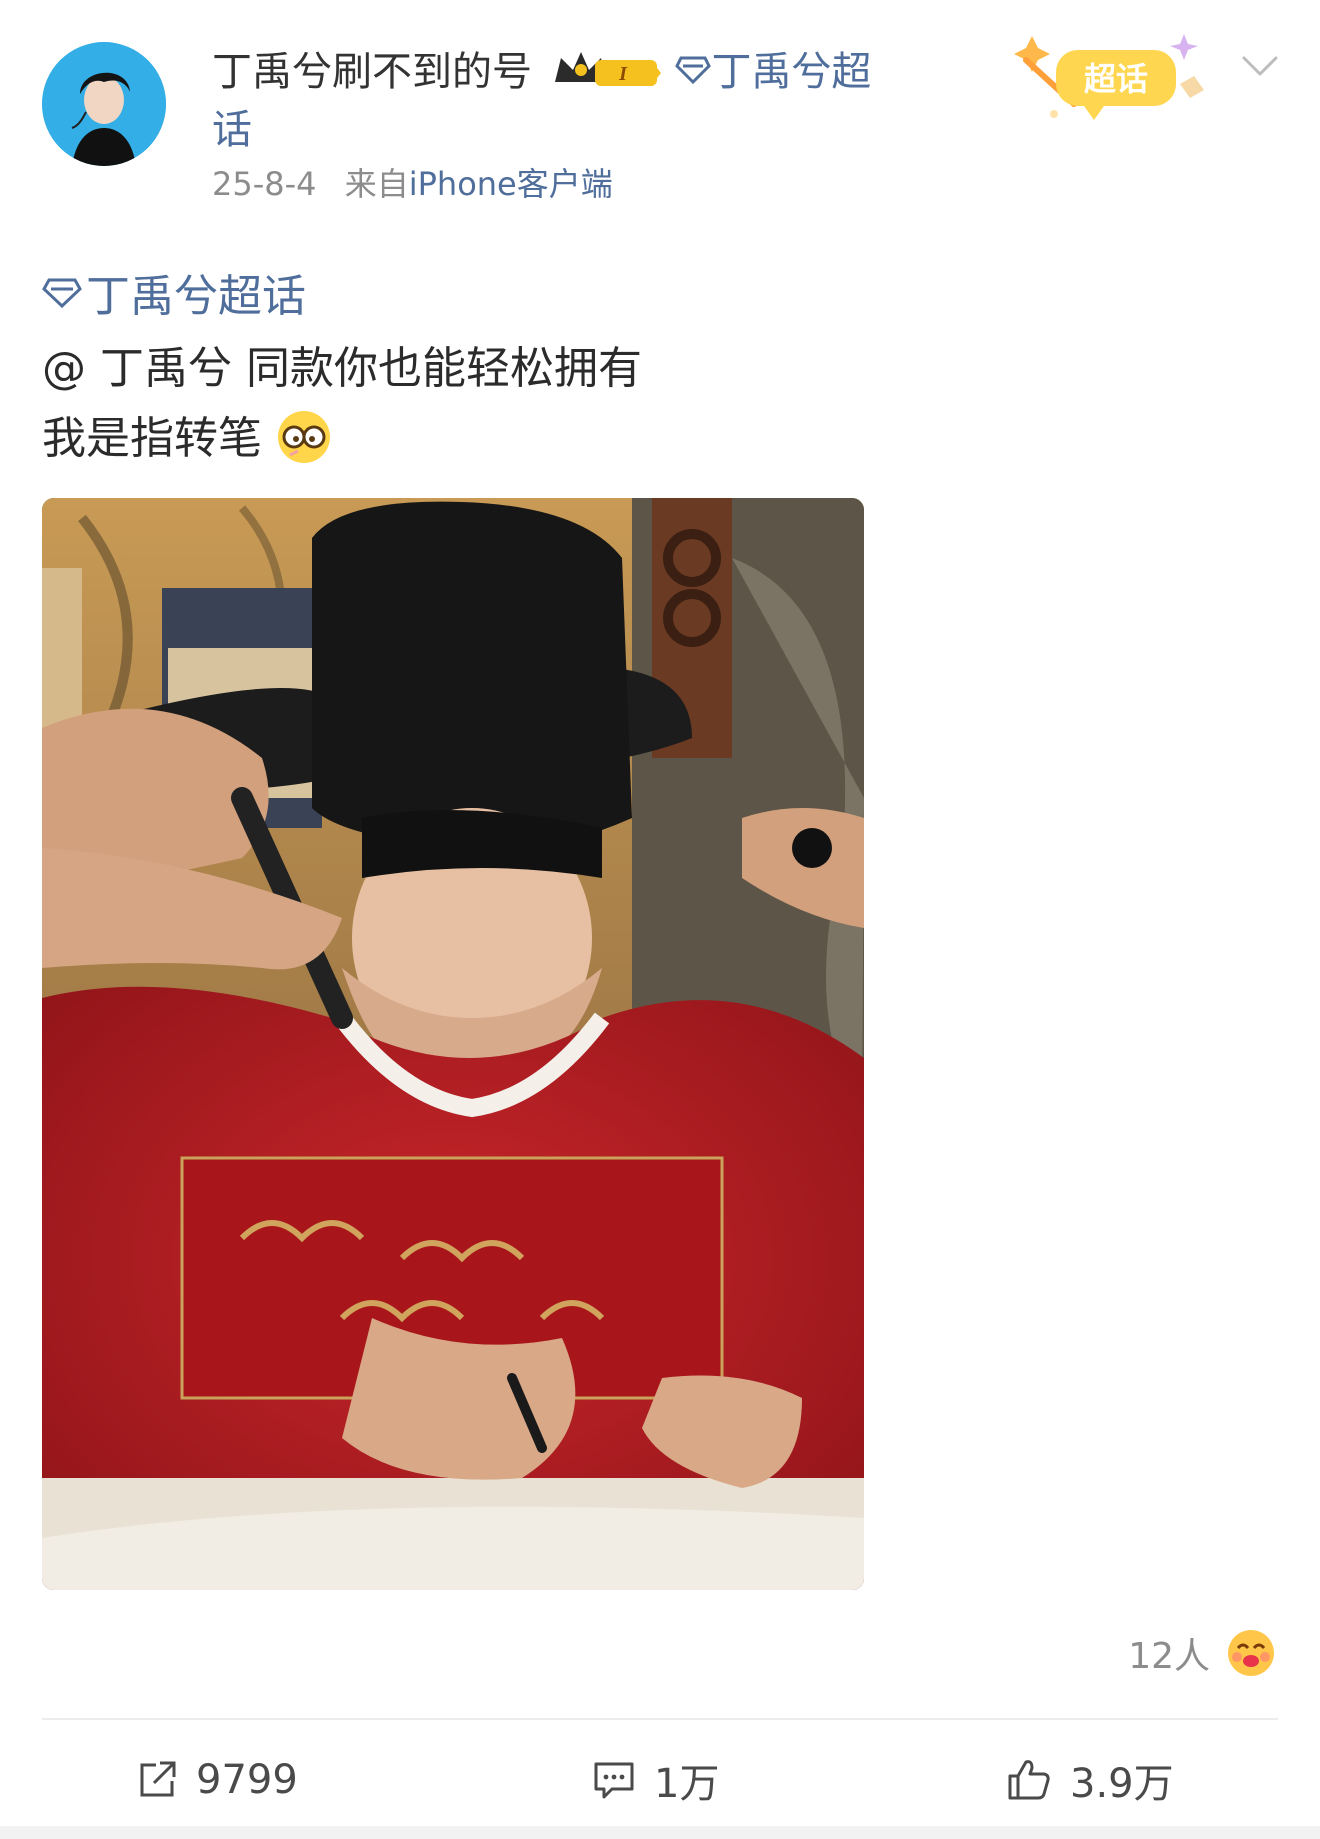  Describe the element at coordinates (1029, 1780) in the screenshot. I see `thumbs-up-icon` at that location.